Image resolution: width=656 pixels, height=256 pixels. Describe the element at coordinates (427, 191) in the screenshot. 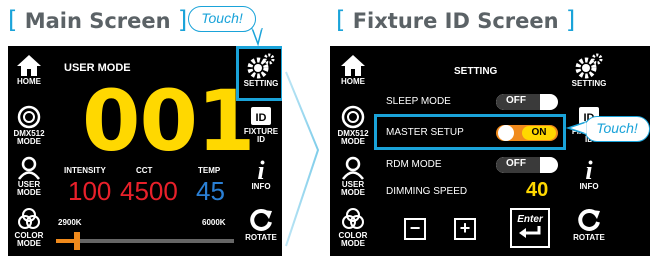

I see `dimming-speed-label: DIMMING SPEED` at that location.